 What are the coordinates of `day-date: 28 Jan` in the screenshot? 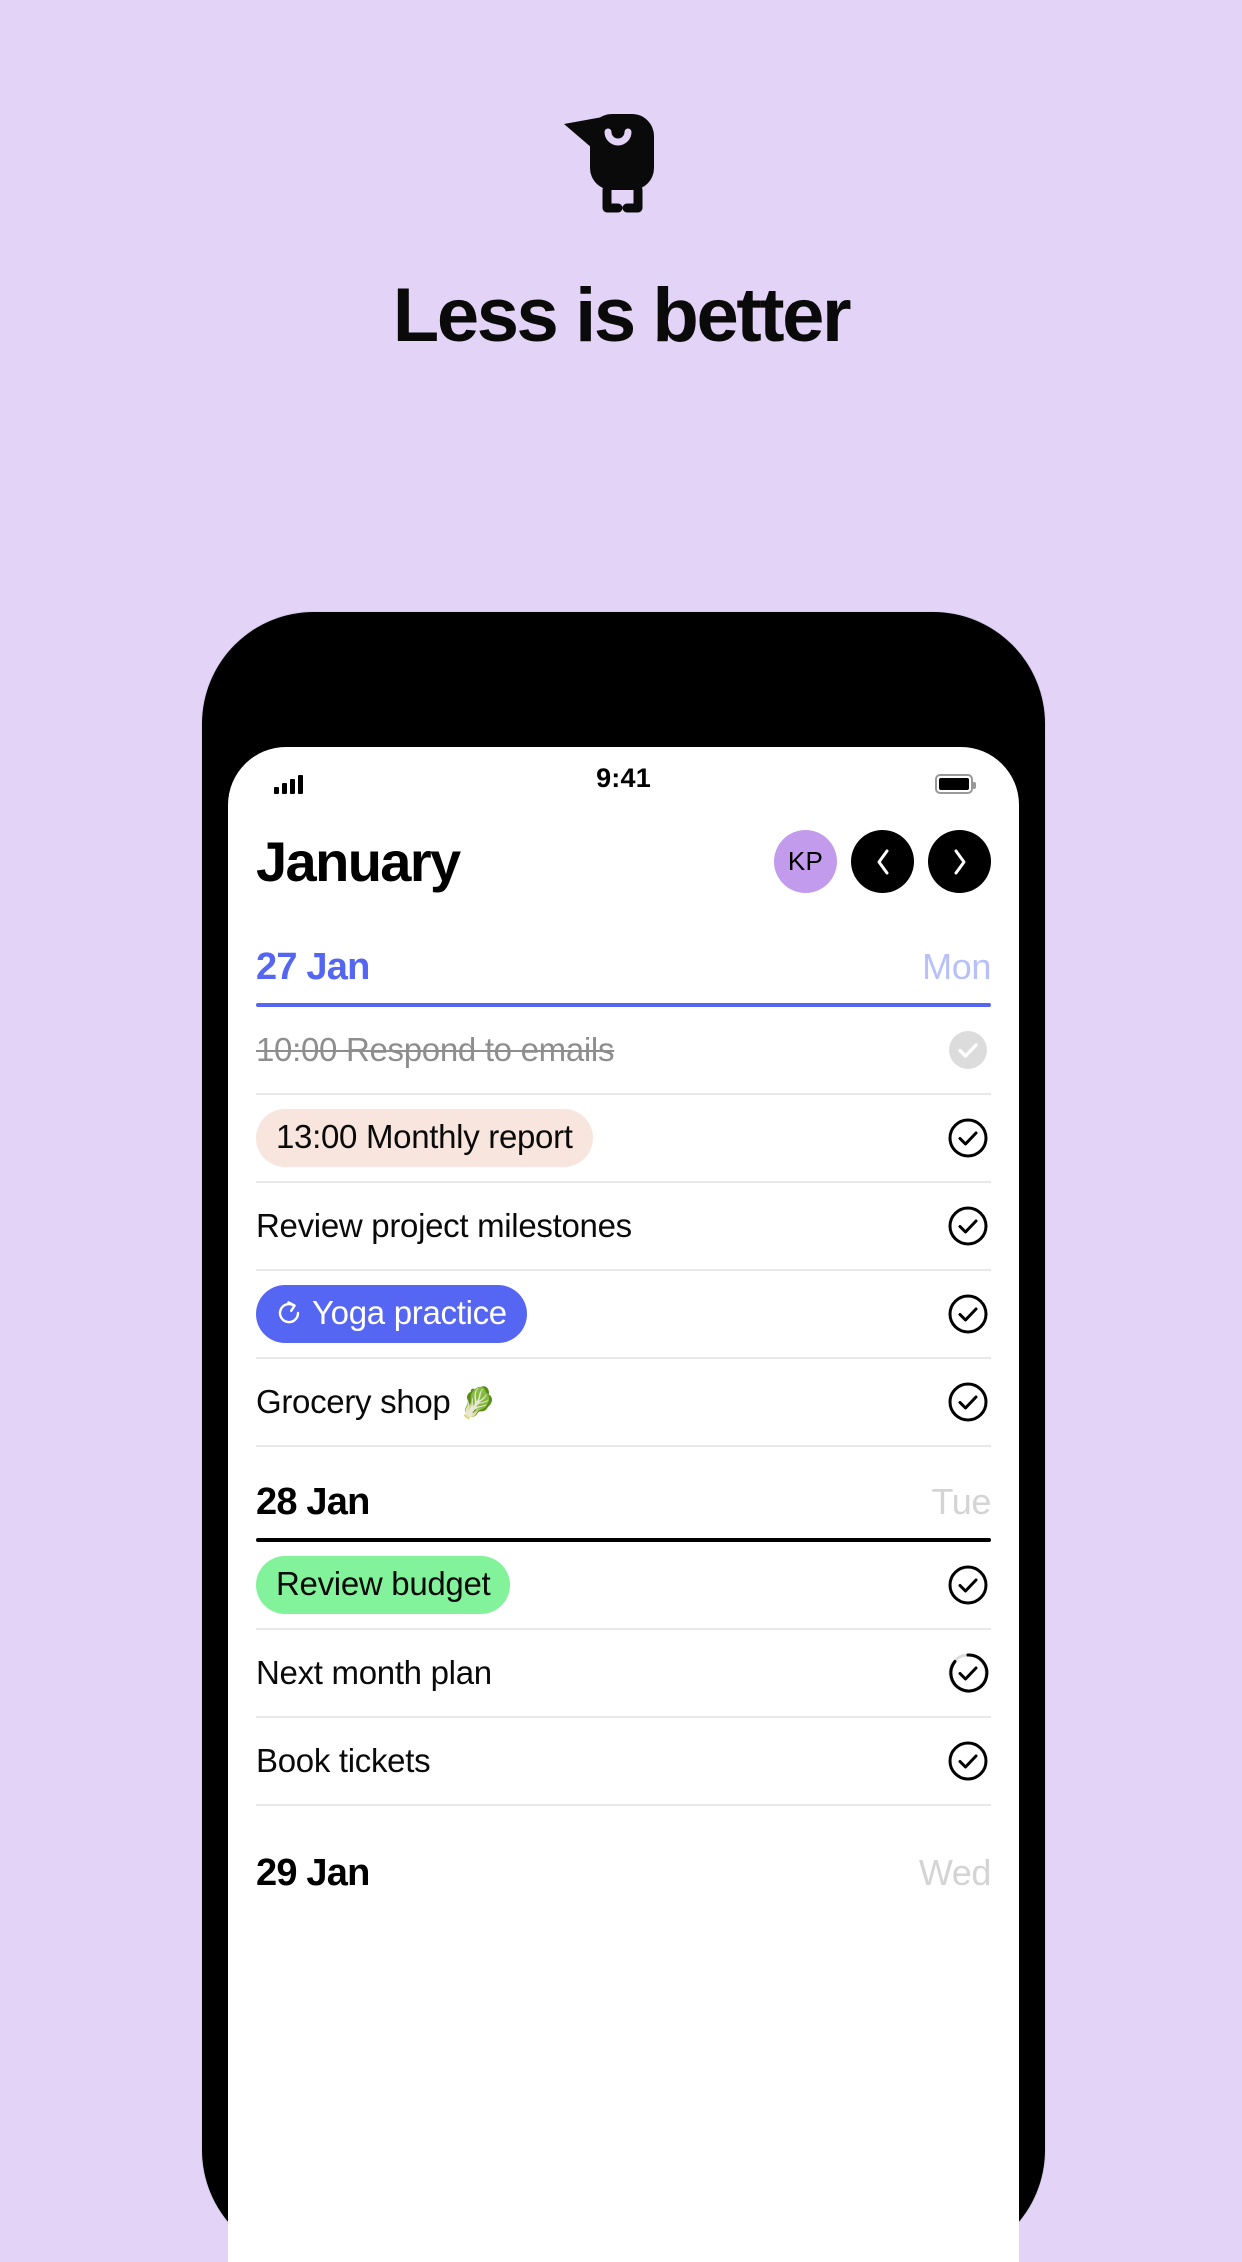 It's located at (313, 1502).